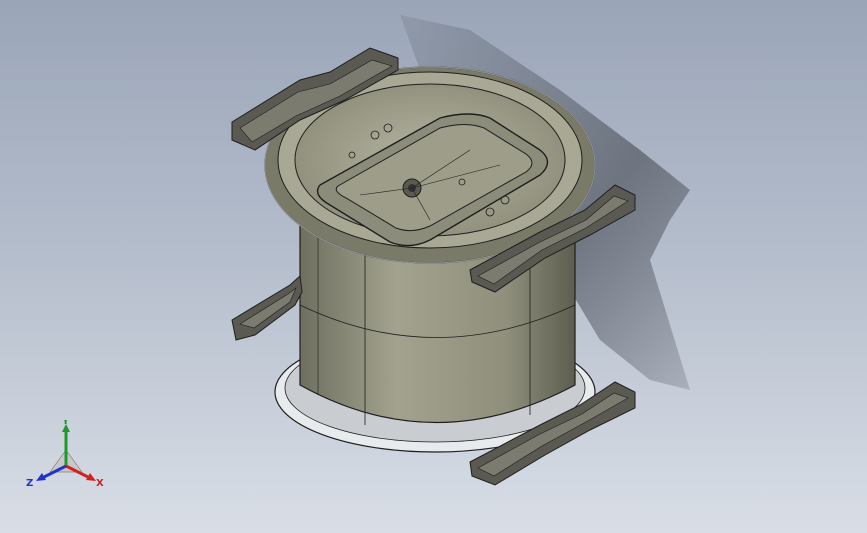 This screenshot has width=867, height=533. Describe the element at coordinates (267, 307) in the screenshot. I see `bracket-mid-left` at that location.